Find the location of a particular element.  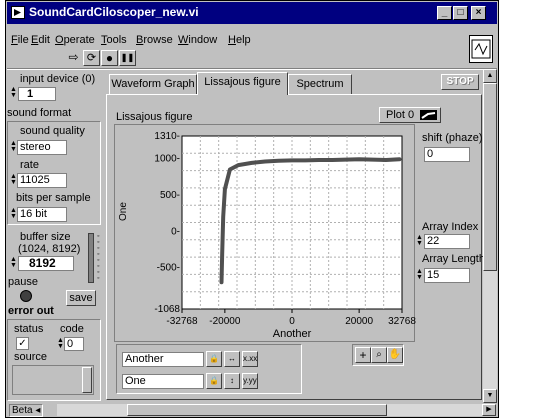

menu-operate: Operate is located at coordinates (75, 40).